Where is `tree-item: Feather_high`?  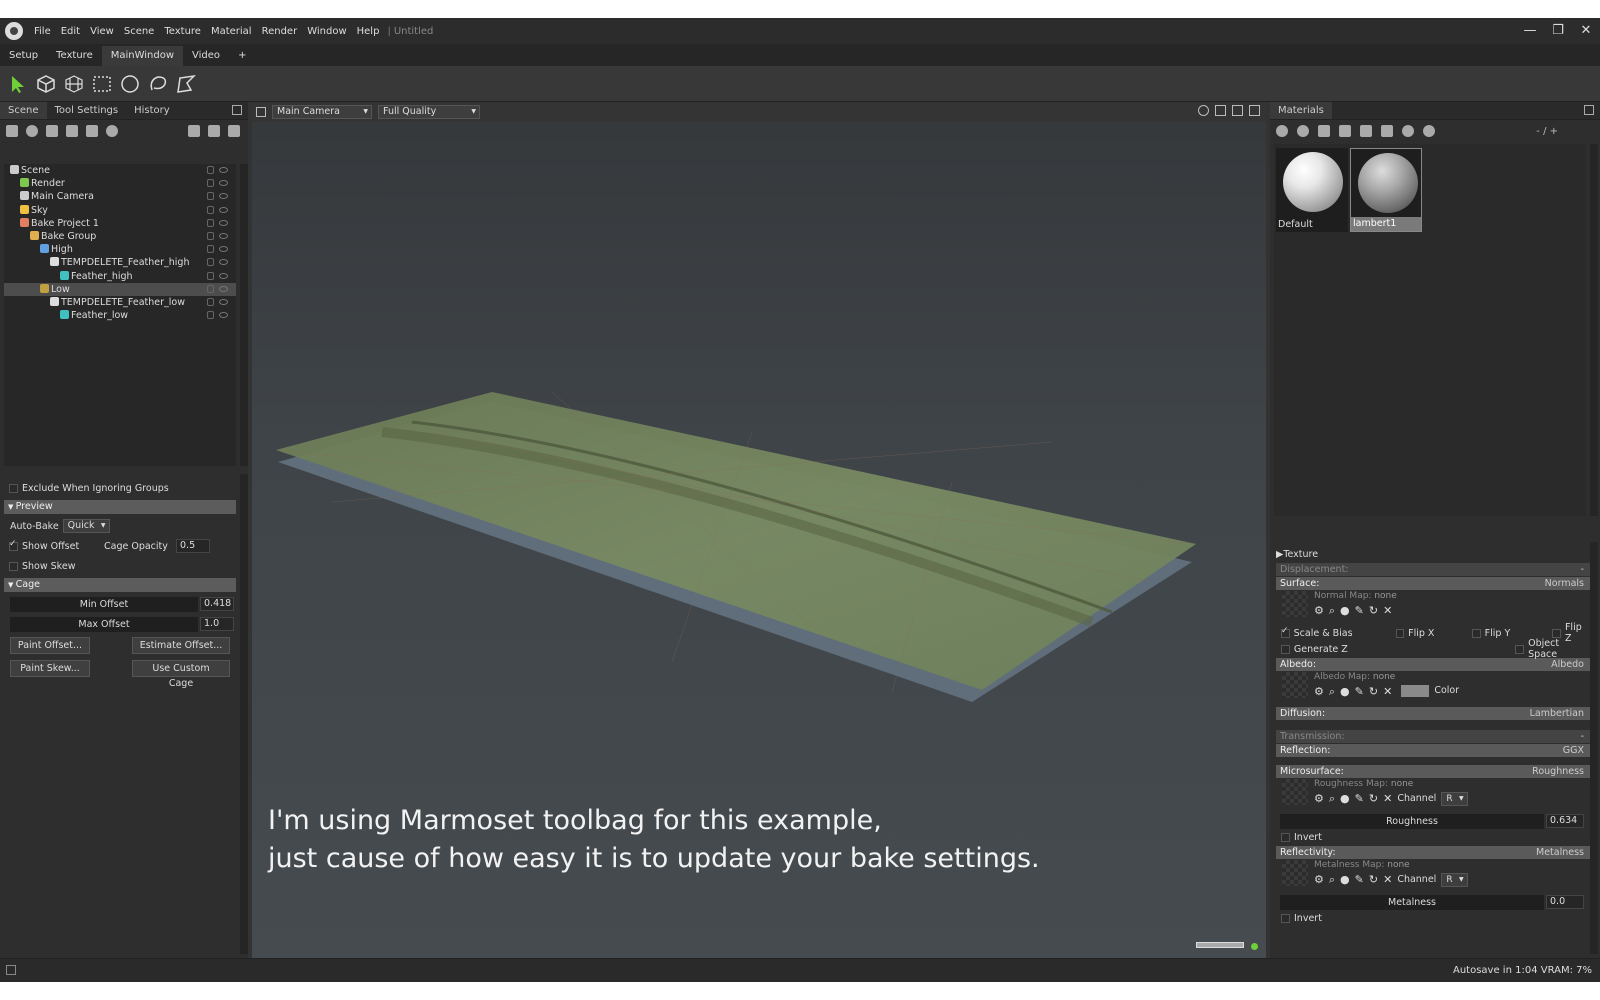
tree-item: Feather_high is located at coordinates (120, 276).